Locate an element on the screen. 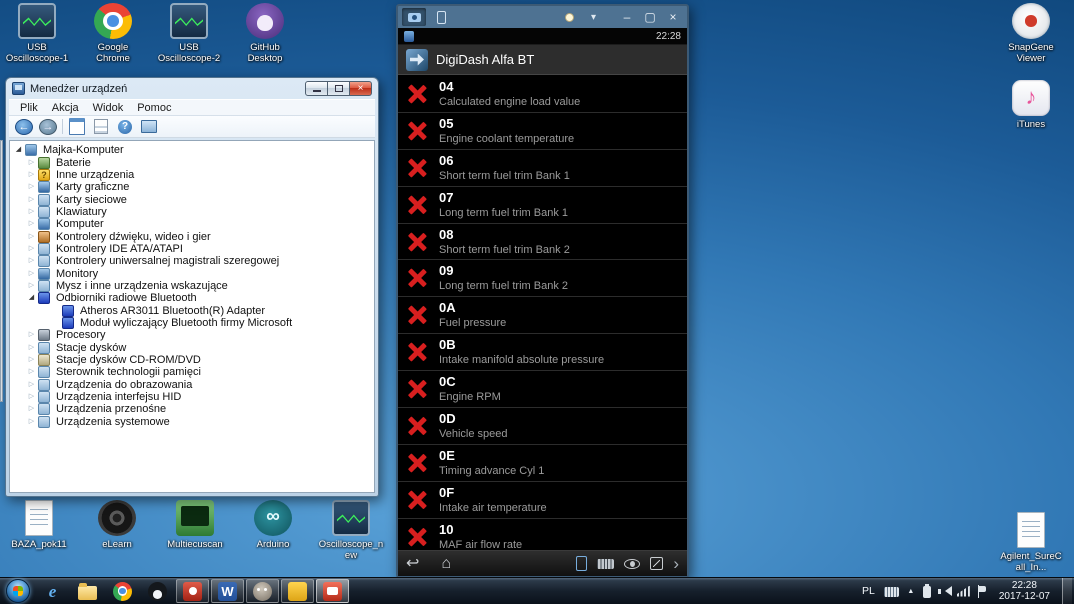  language-indicator: PL is located at coordinates (868, 591).